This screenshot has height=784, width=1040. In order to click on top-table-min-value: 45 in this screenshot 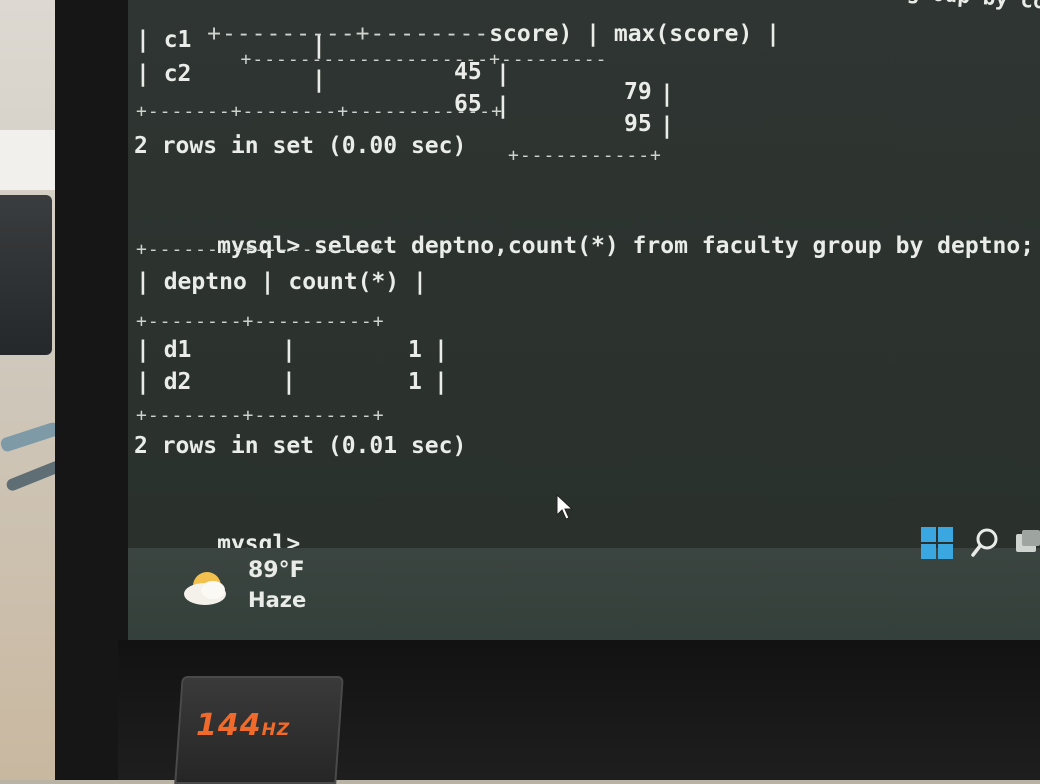, I will do `click(468, 72)`.